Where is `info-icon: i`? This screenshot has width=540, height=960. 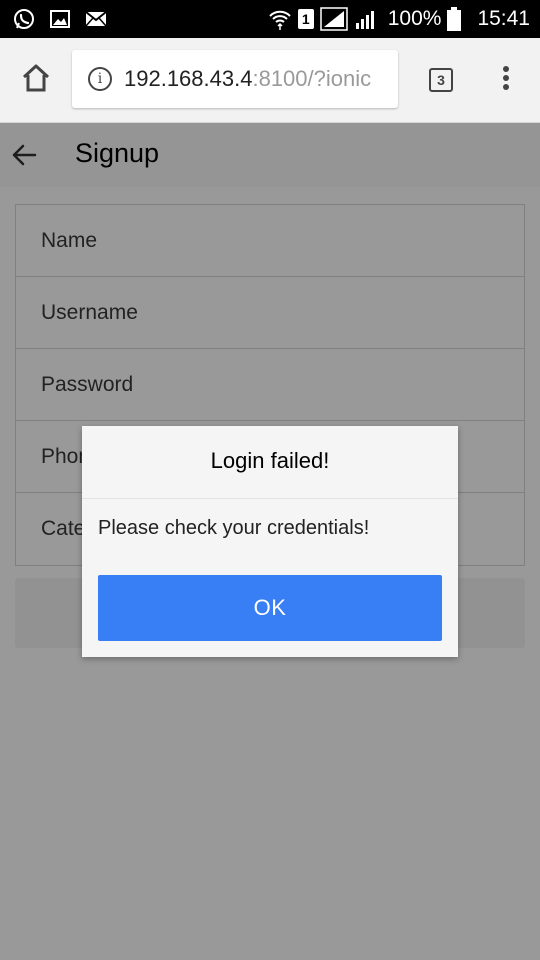 info-icon: i is located at coordinates (100, 79).